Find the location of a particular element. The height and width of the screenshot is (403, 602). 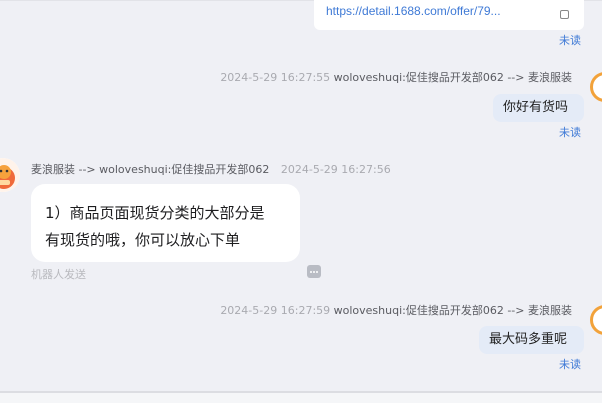

message-time: 2024-5-29 16:27:55 is located at coordinates (275, 77).